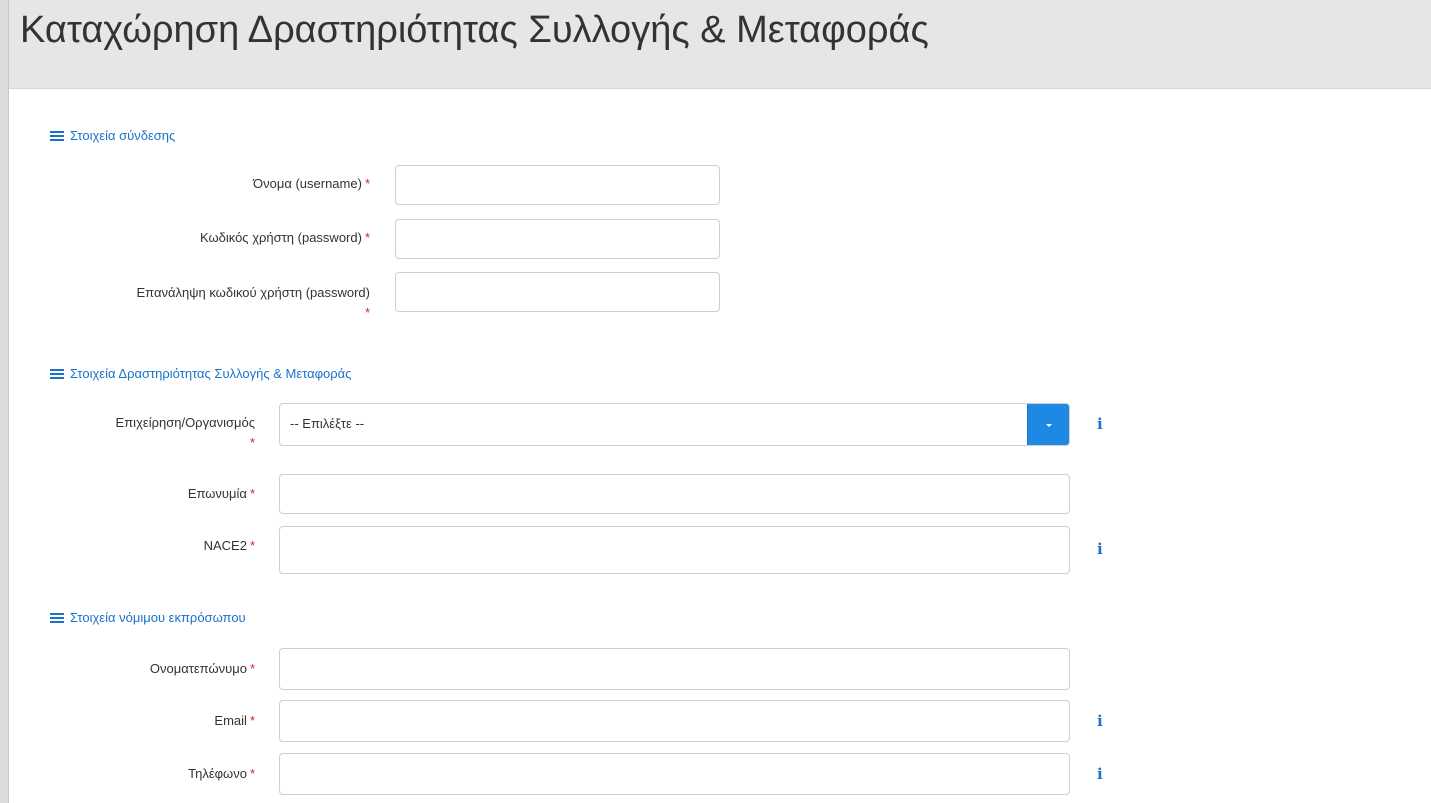 The height and width of the screenshot is (803, 1431). What do you see at coordinates (674, 494) in the screenshot?
I see `name-input` at bounding box center [674, 494].